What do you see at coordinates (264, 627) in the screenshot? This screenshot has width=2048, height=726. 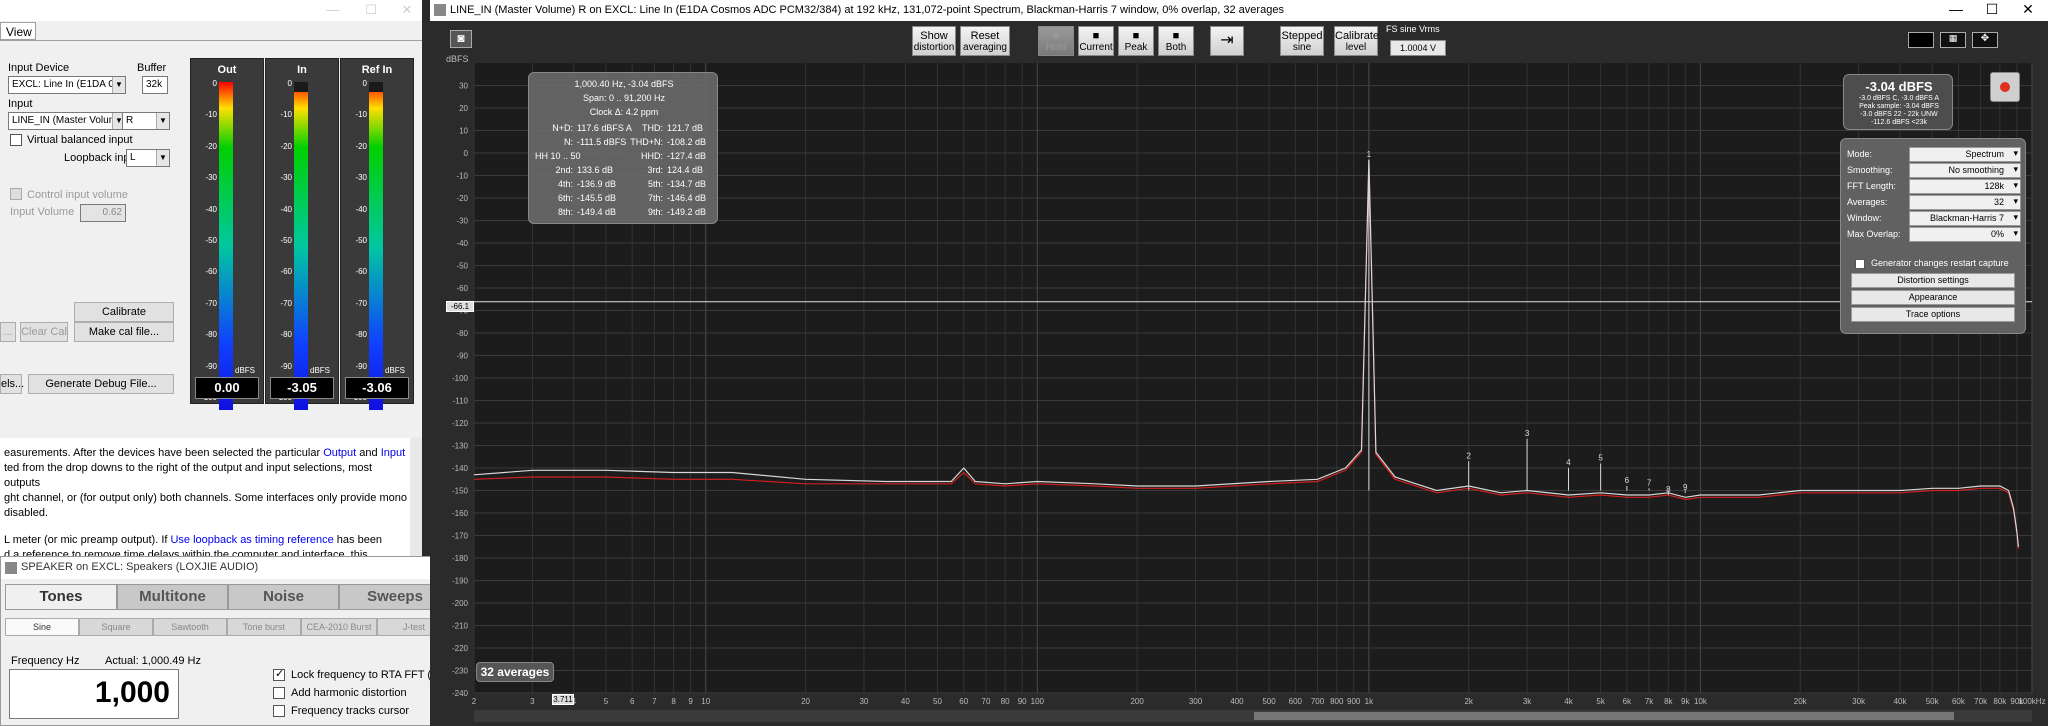 I see `subtab-tone-burst: Tone burst` at bounding box center [264, 627].